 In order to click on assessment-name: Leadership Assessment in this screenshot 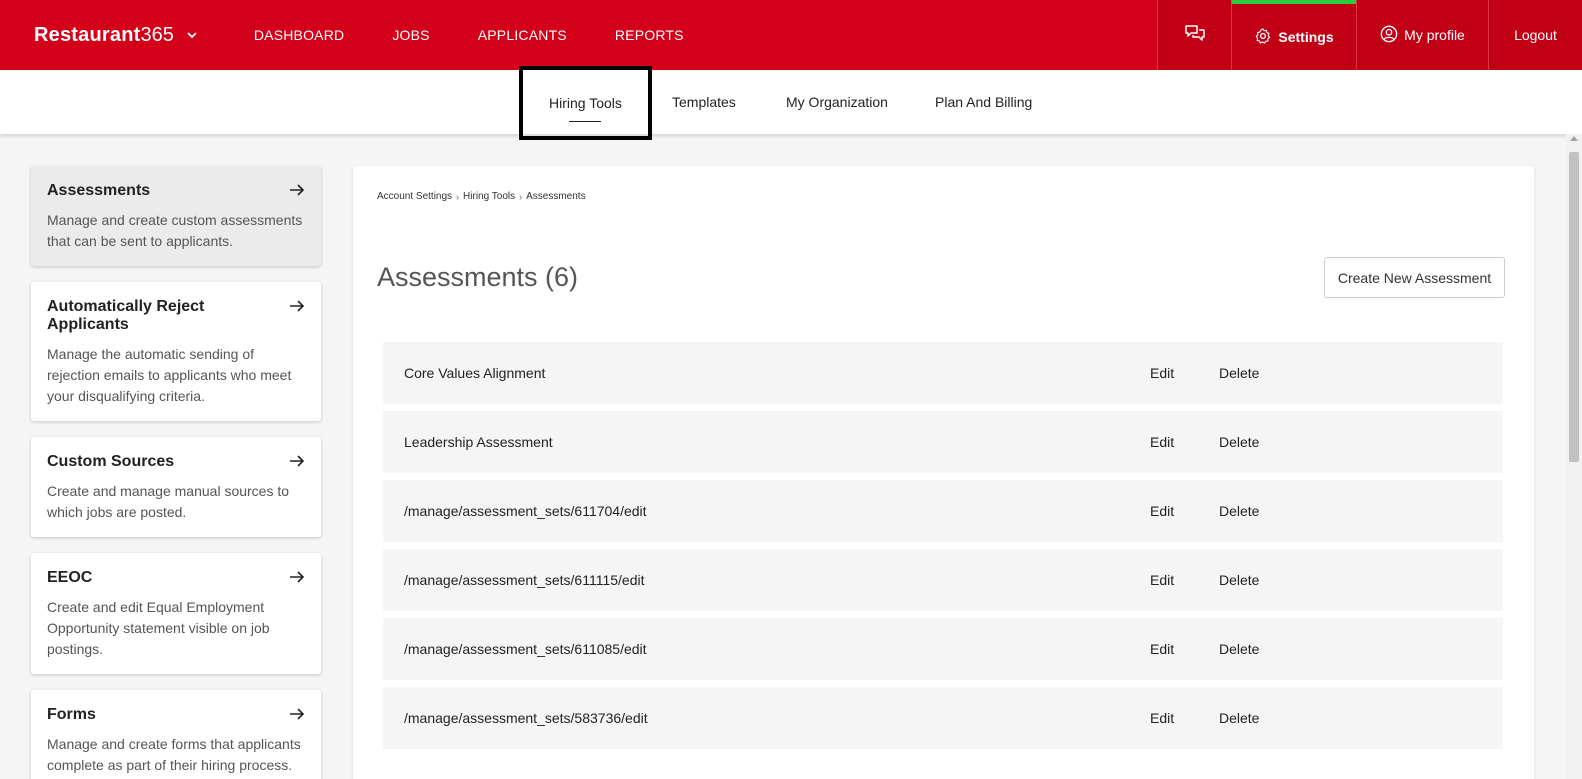, I will do `click(478, 442)`.